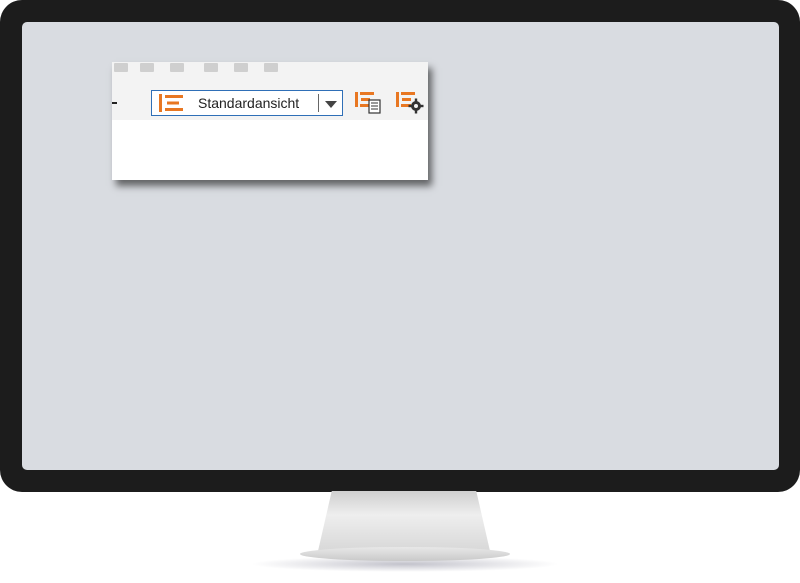  Describe the element at coordinates (177, 67) in the screenshot. I see `add-icon` at that location.